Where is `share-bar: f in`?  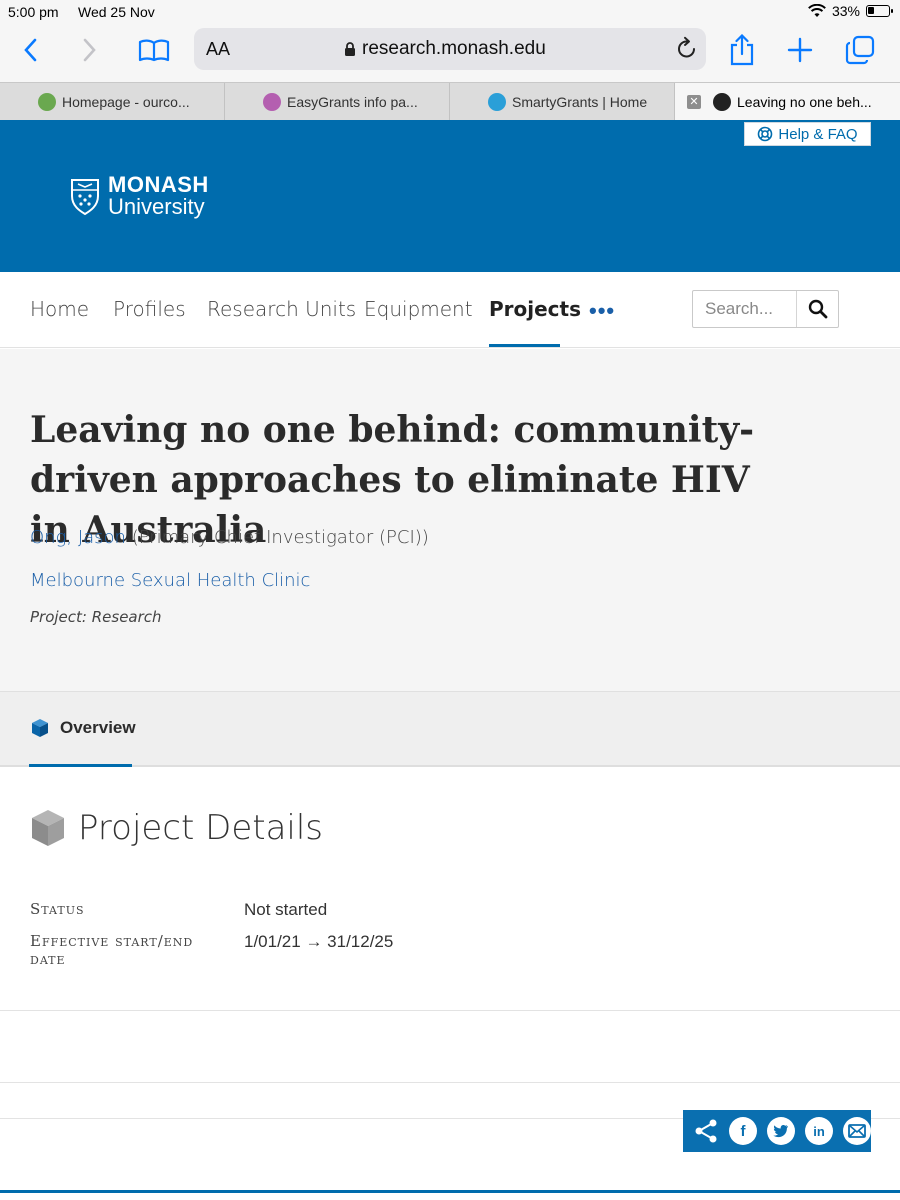 share-bar: f in is located at coordinates (777, 1131).